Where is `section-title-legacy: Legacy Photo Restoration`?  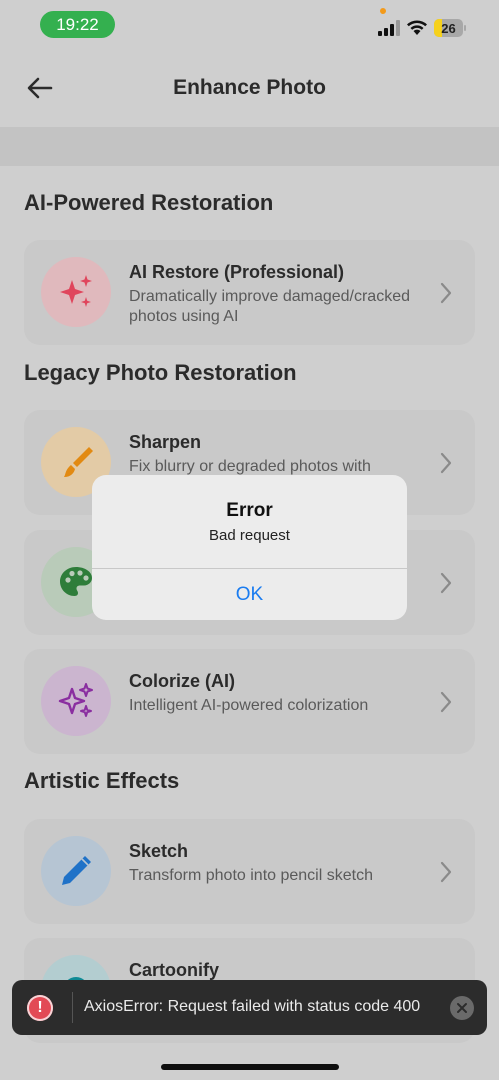 section-title-legacy: Legacy Photo Restoration is located at coordinates (160, 372).